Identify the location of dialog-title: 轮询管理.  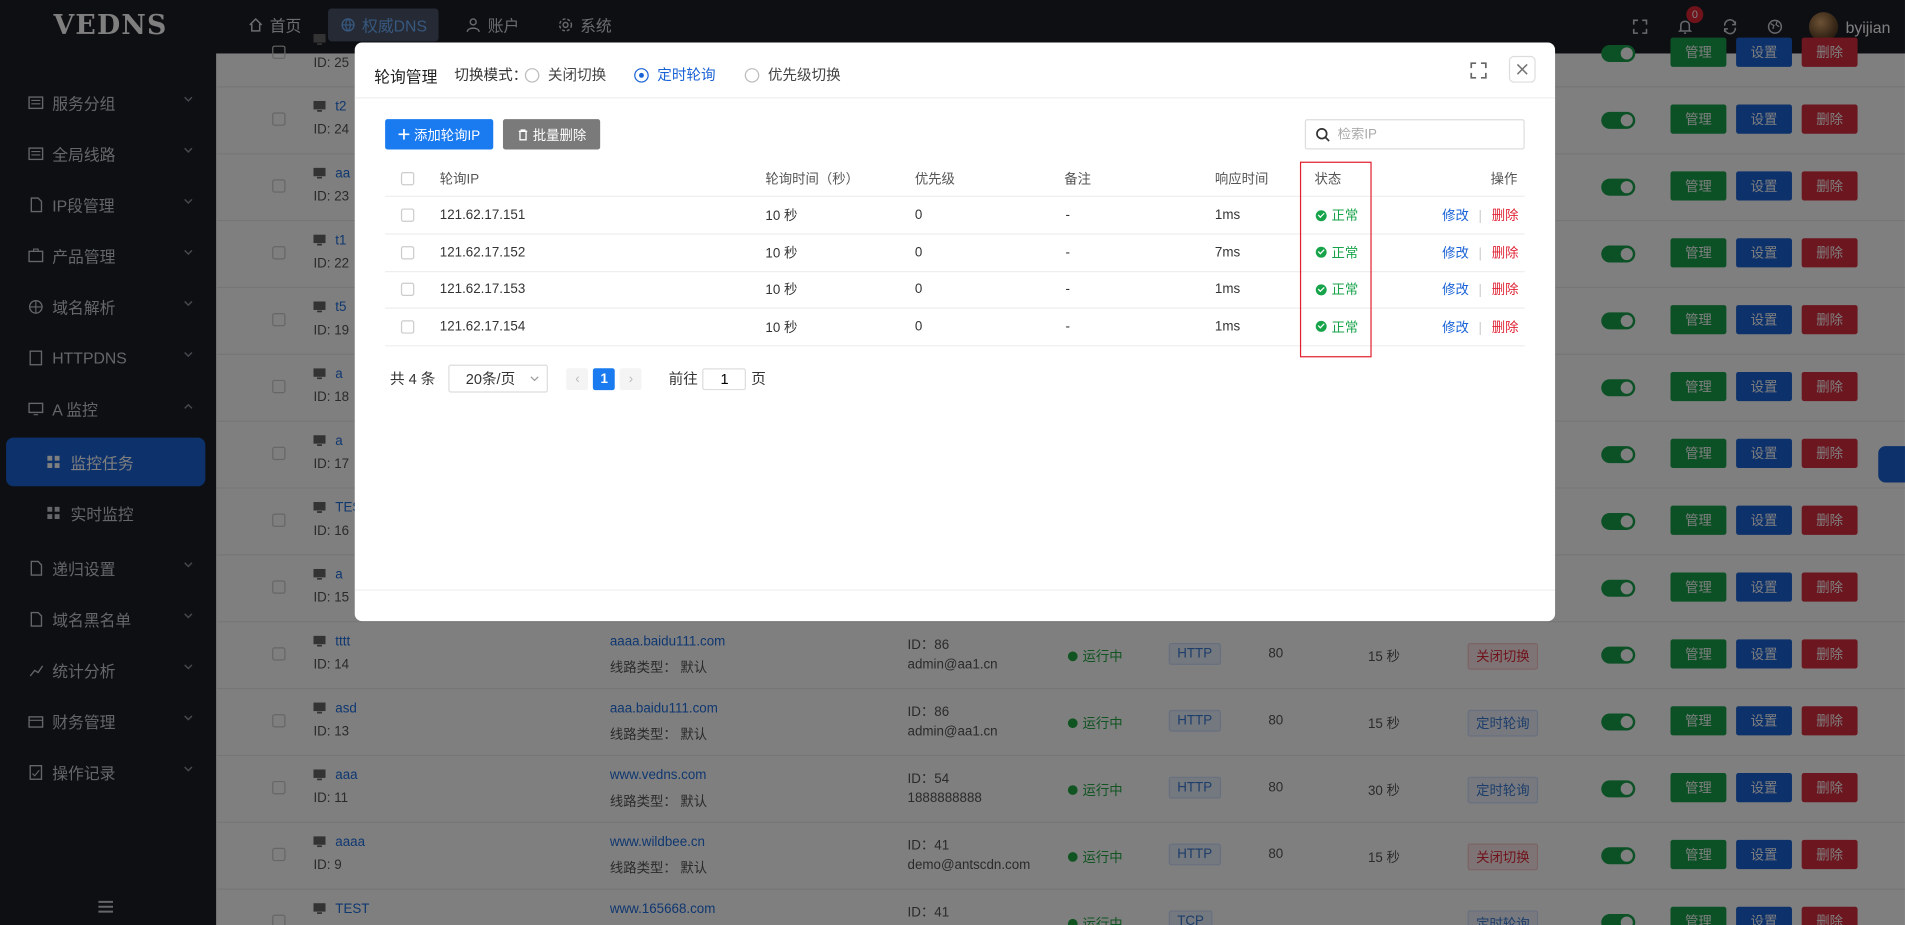
(406, 77).